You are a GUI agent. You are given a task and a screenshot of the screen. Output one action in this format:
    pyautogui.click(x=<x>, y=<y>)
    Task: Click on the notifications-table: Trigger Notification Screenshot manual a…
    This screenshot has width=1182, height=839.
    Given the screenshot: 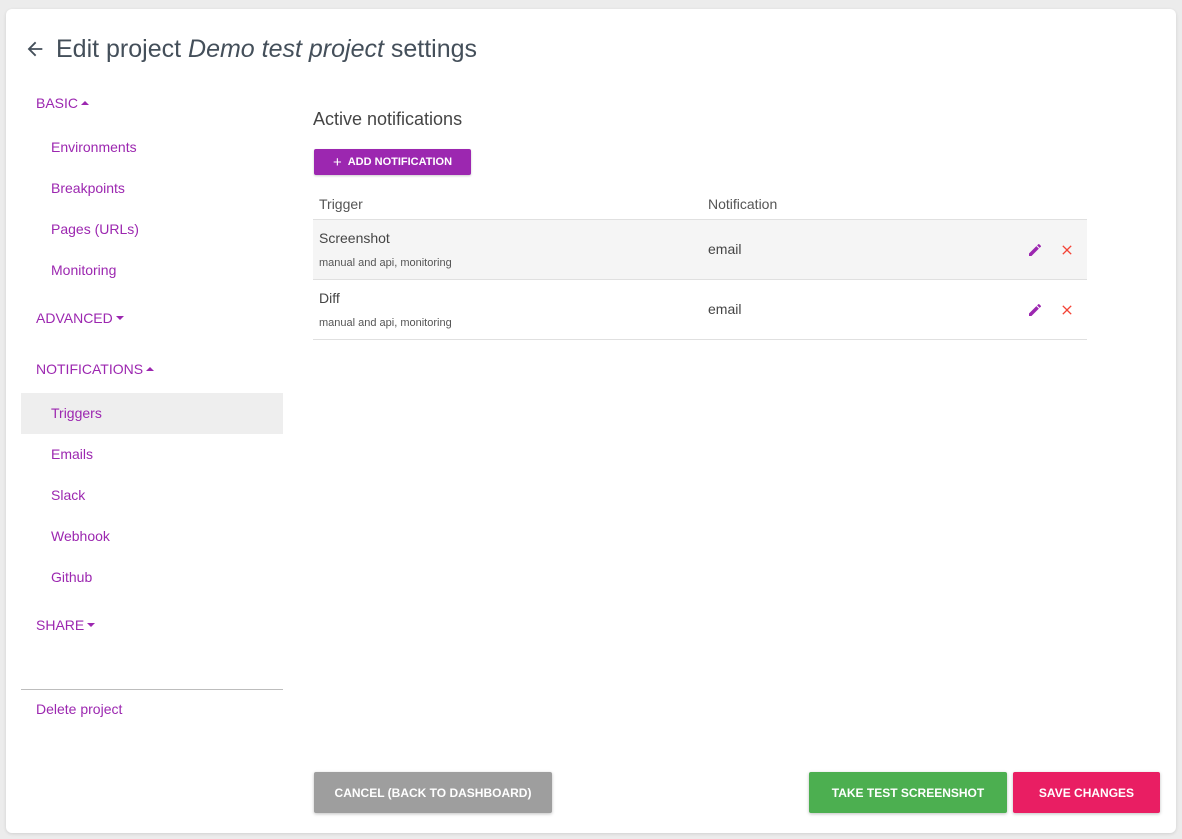 What is the action you would take?
    pyautogui.click(x=700, y=264)
    